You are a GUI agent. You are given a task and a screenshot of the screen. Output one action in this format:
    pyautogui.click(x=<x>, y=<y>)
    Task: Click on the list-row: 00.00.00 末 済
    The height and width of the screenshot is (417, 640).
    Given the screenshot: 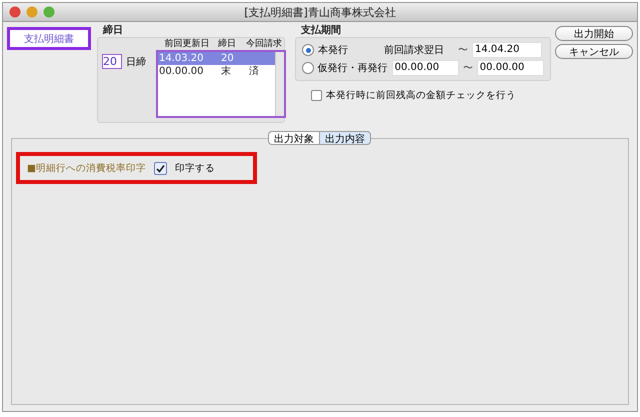 What is the action you would take?
    pyautogui.click(x=216, y=71)
    